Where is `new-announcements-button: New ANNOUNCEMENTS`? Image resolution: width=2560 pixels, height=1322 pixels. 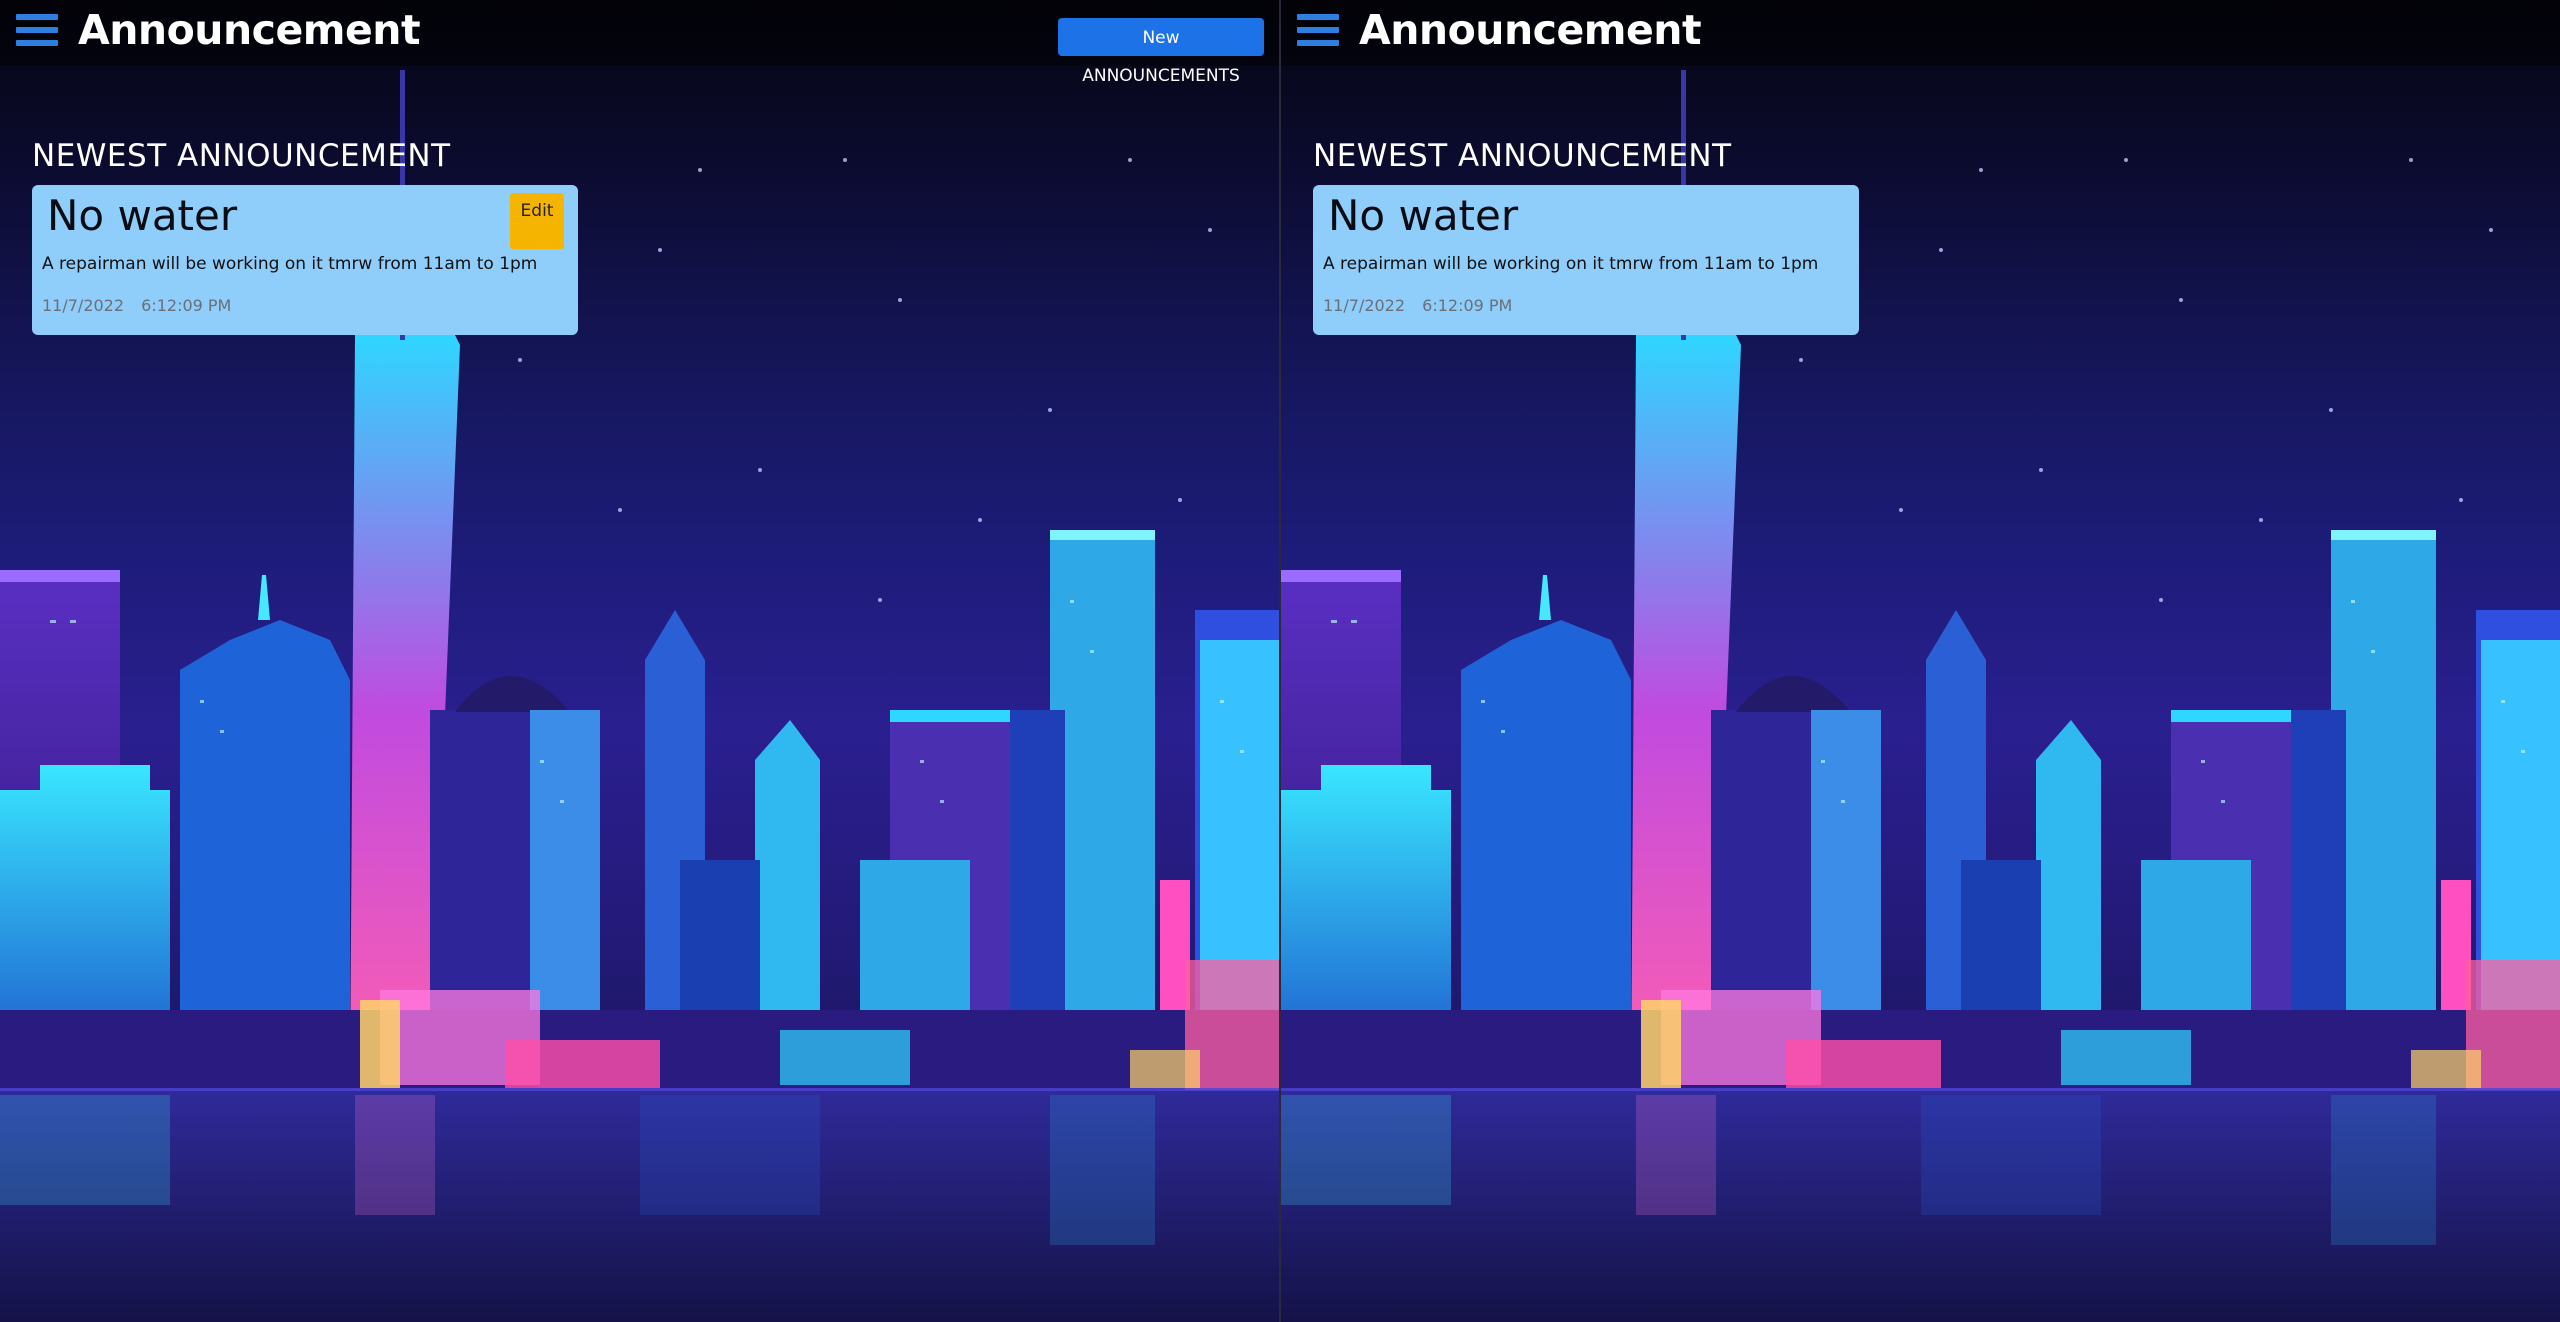
new-announcements-button: New ANNOUNCEMENTS is located at coordinates (1161, 52).